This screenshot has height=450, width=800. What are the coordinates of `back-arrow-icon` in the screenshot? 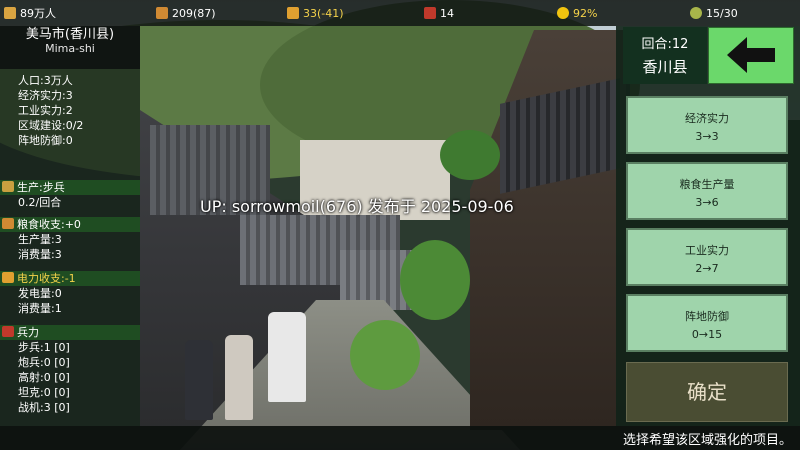 It's located at (751, 55).